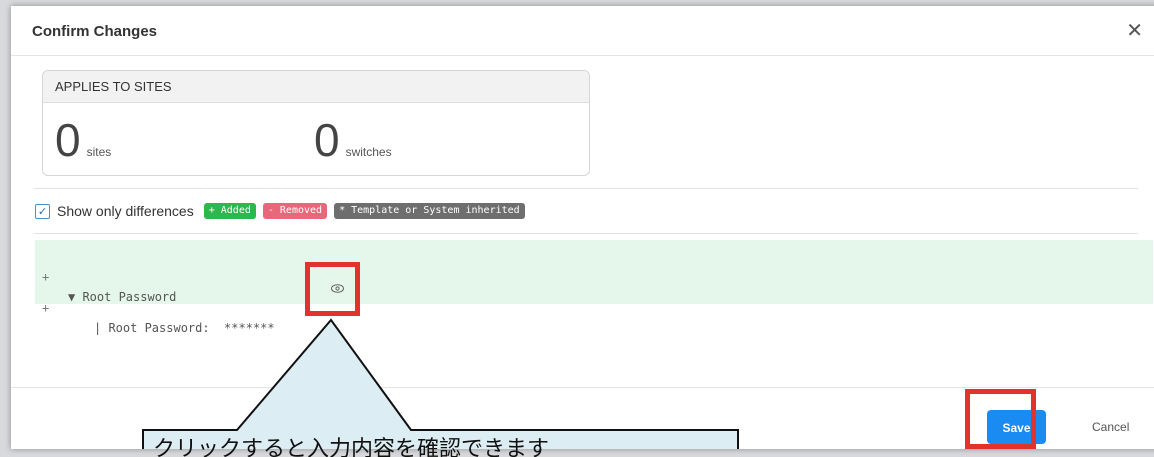 This screenshot has width=1154, height=457. Describe the element at coordinates (368, 152) in the screenshot. I see `switches-unit: switches` at that location.